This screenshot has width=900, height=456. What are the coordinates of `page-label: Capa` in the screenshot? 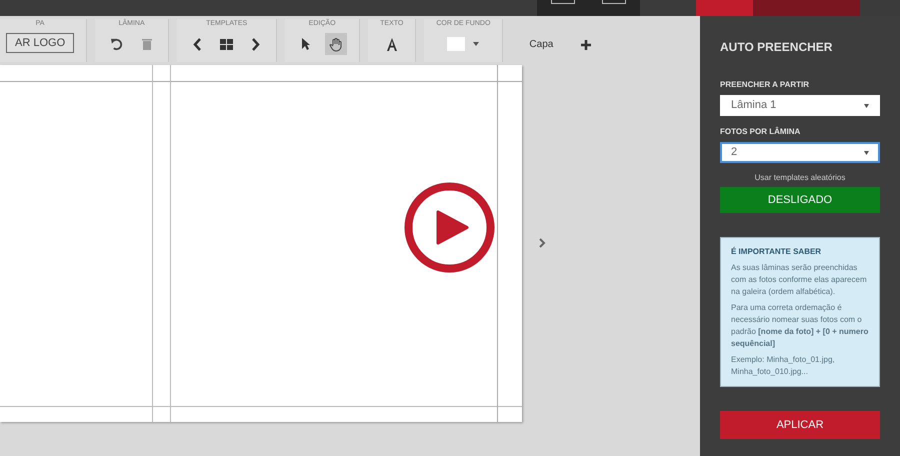 It's located at (541, 45).